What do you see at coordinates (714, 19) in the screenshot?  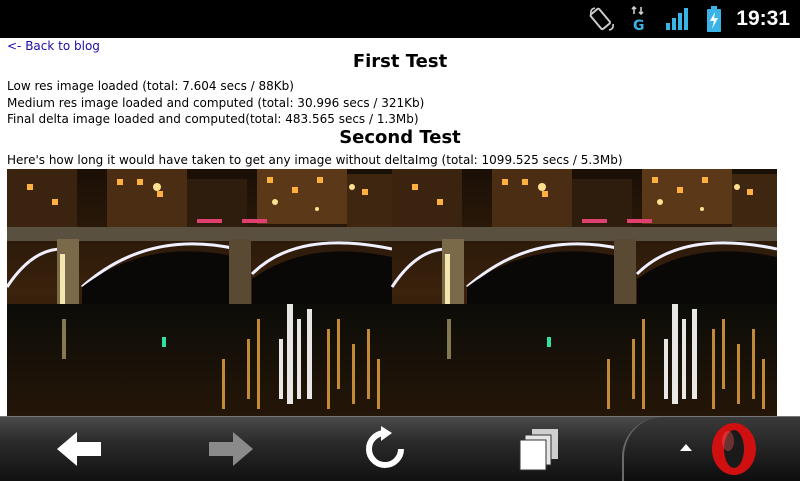 I see `battery-charging-icon` at bounding box center [714, 19].